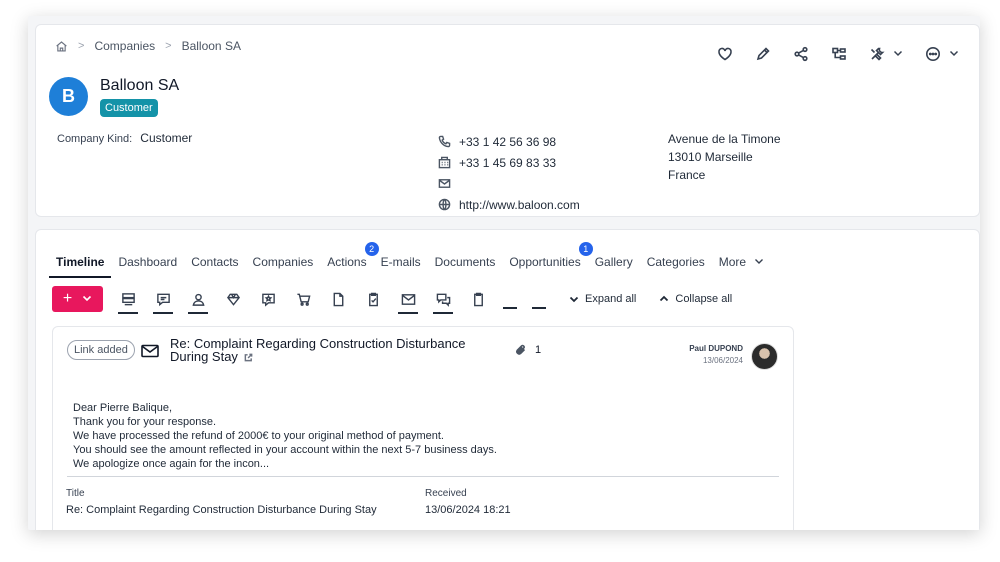 This screenshot has width=1000, height=562. Describe the element at coordinates (676, 262) in the screenshot. I see `tab-categories: Categories` at that location.